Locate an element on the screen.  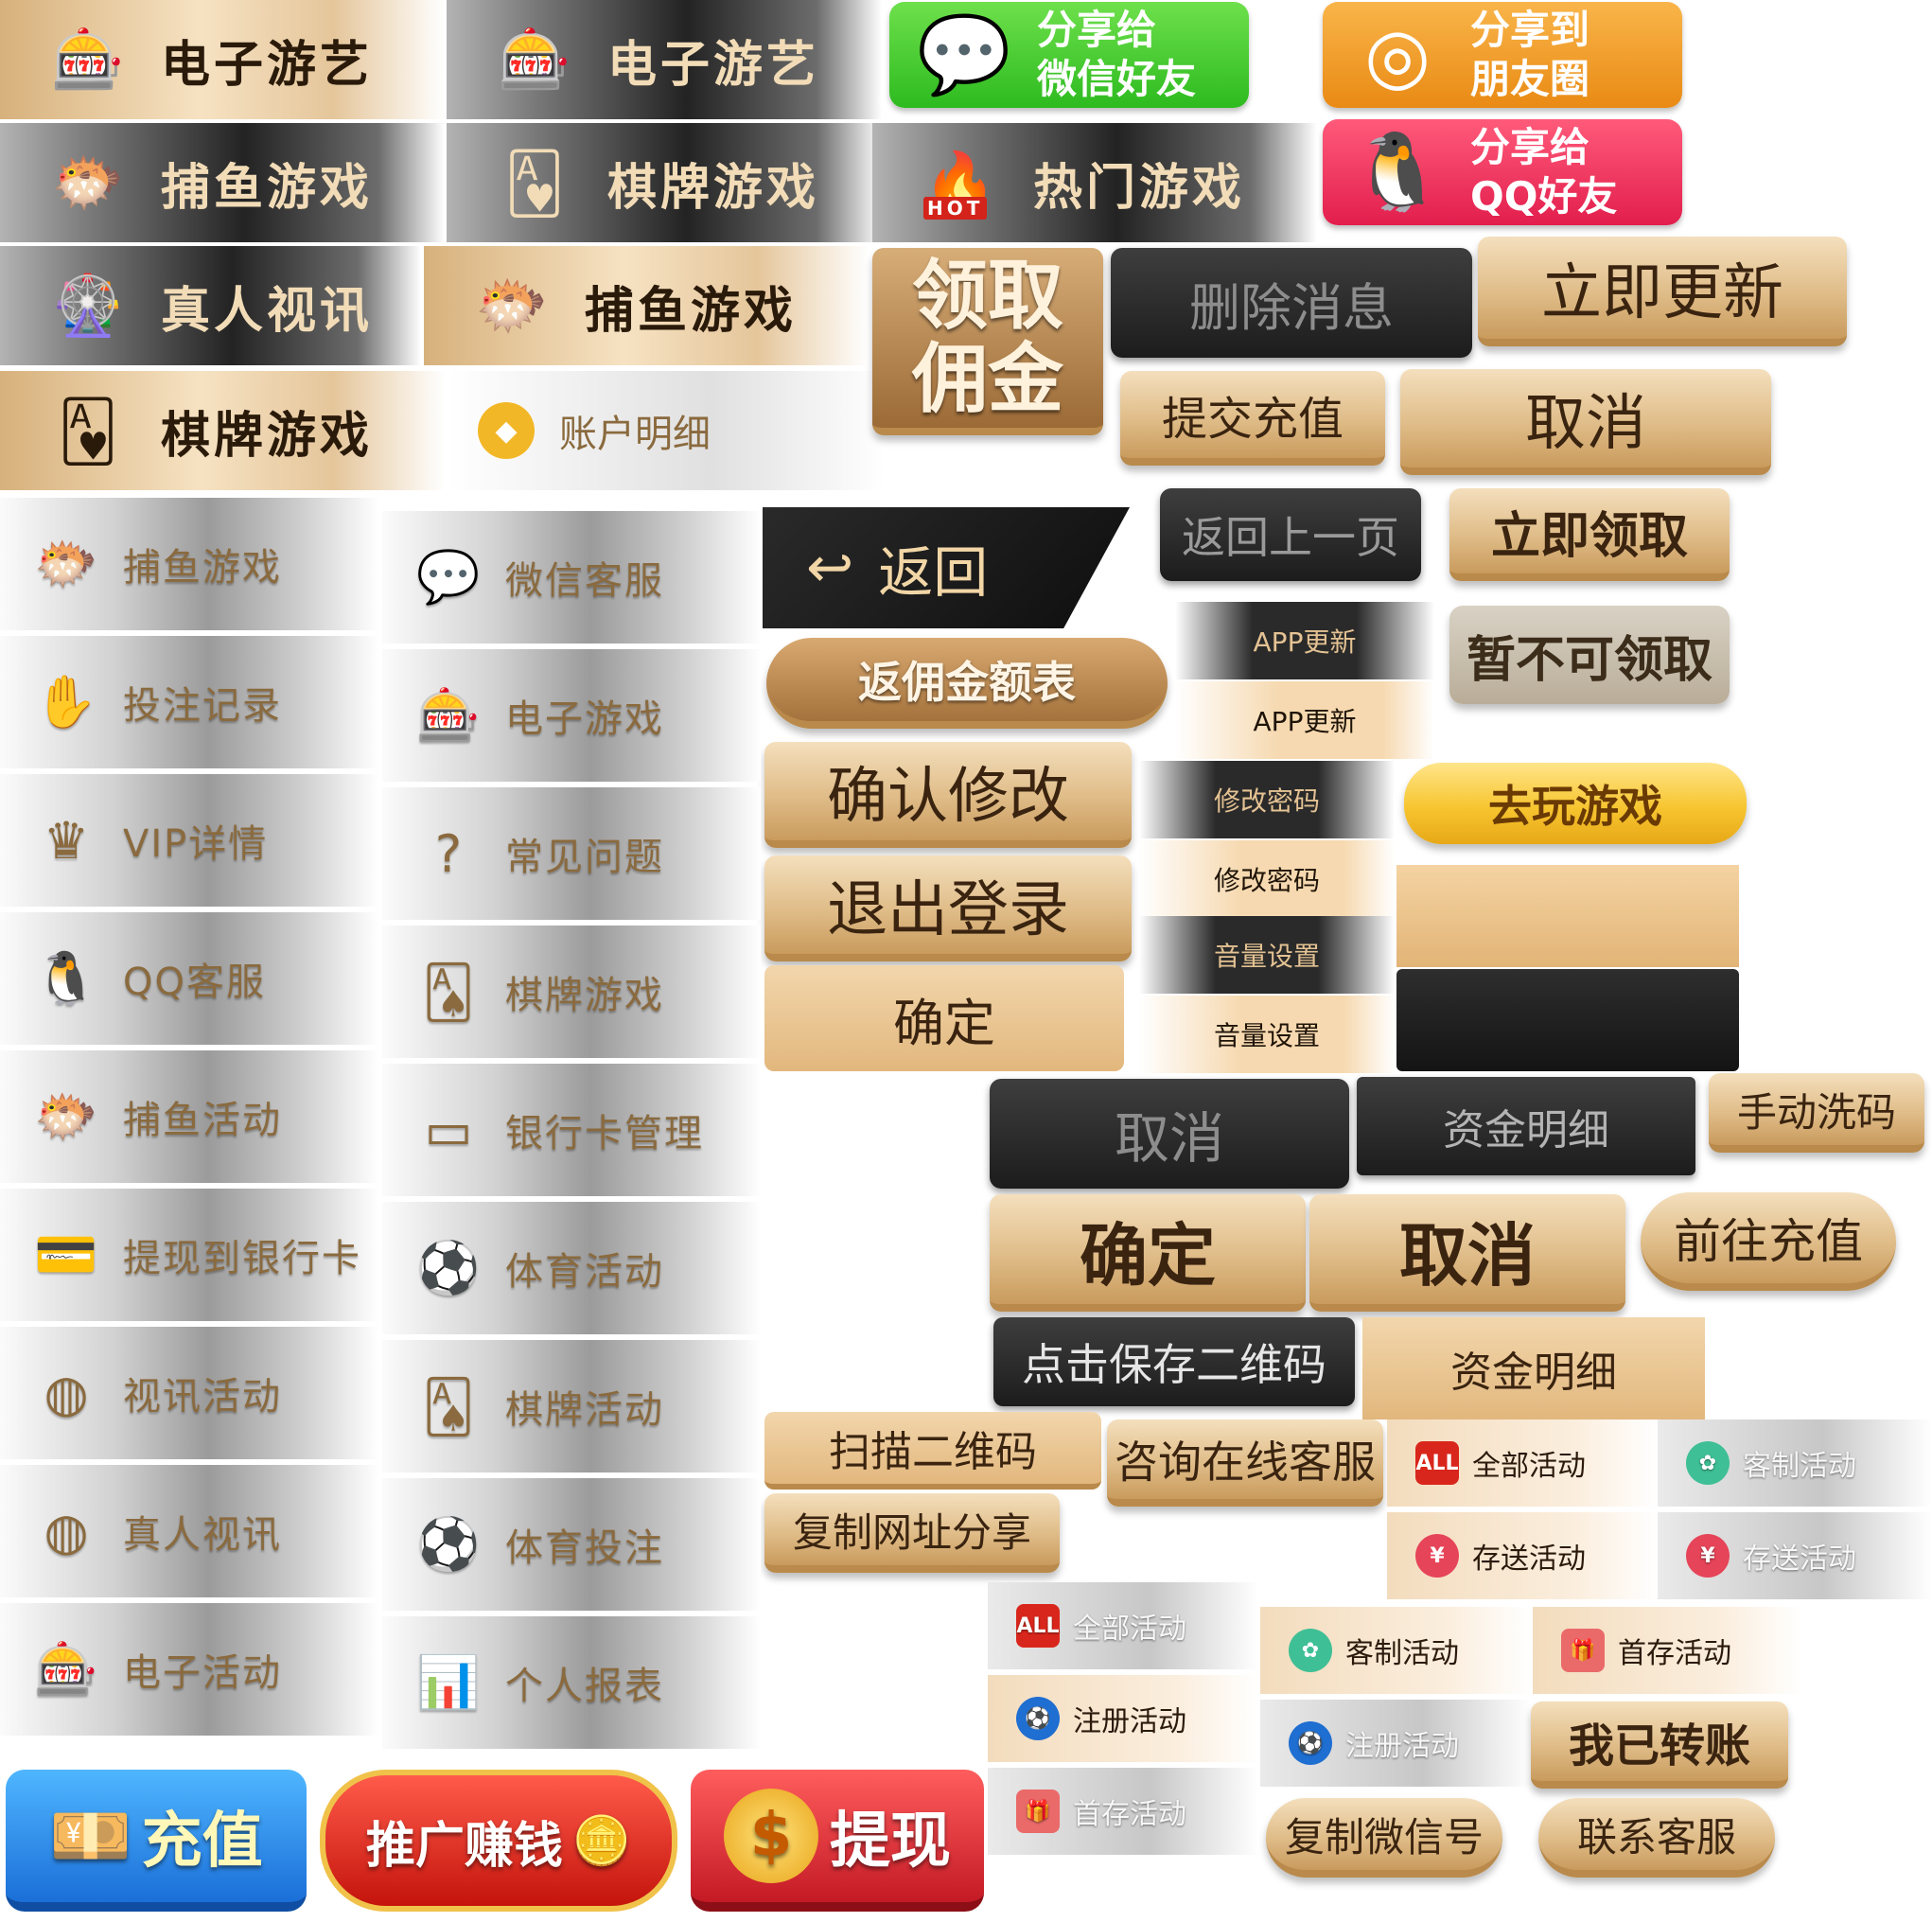
activity-first-deposit-tab: 🎁 首存活动 is located at coordinates (1123, 1811).